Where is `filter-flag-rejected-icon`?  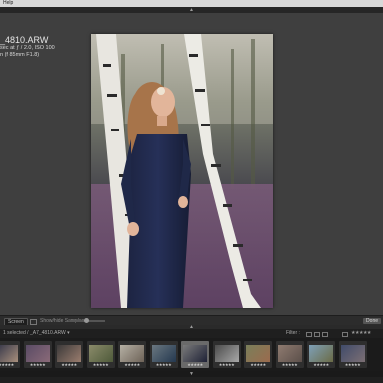
filter-flag-rejected-icon is located at coordinates (317, 334).